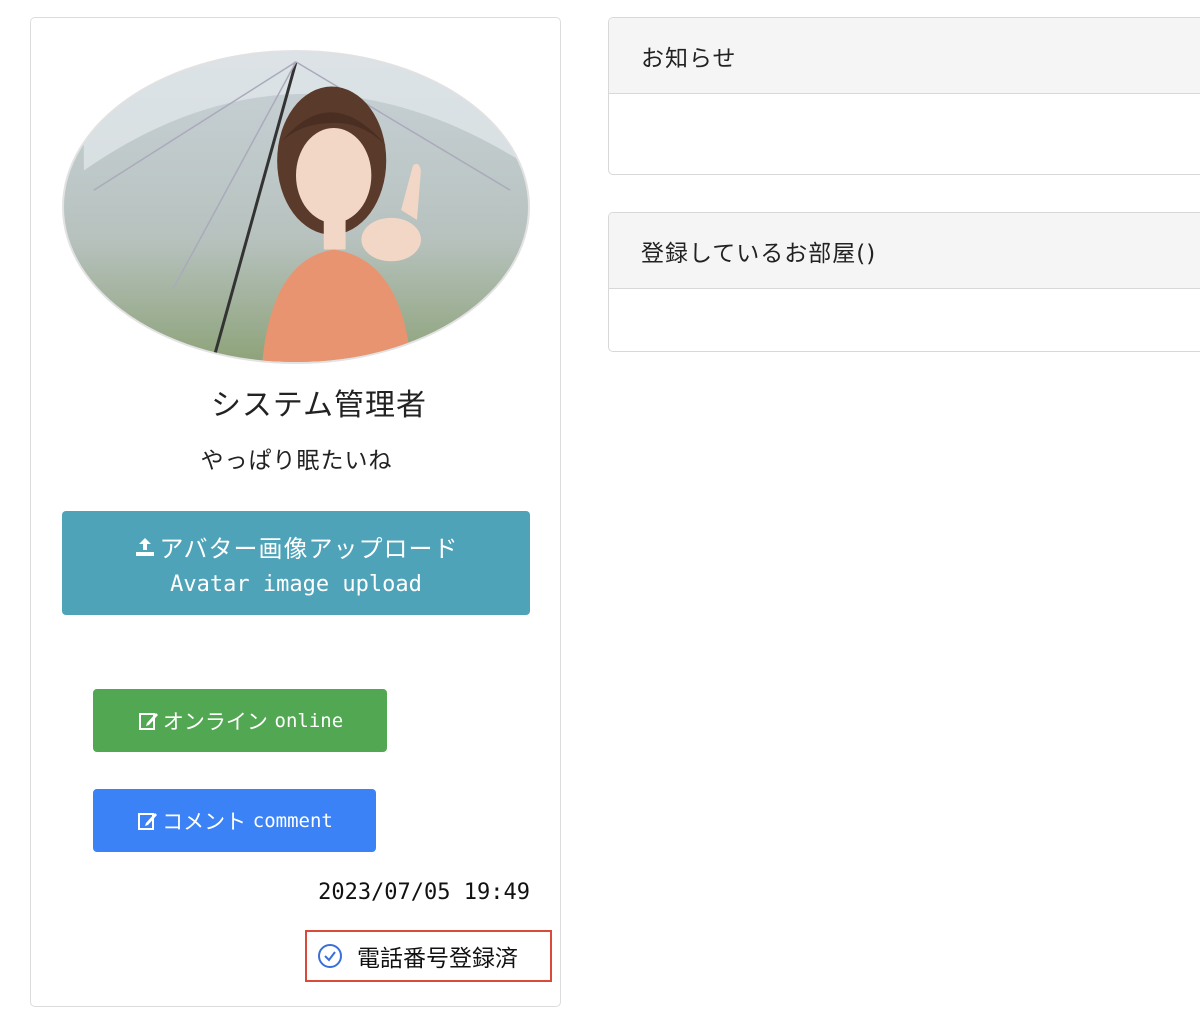 The width and height of the screenshot is (1200, 1009). I want to click on last-login-timestamp: 2023/07/05 19:49, so click(424, 892).